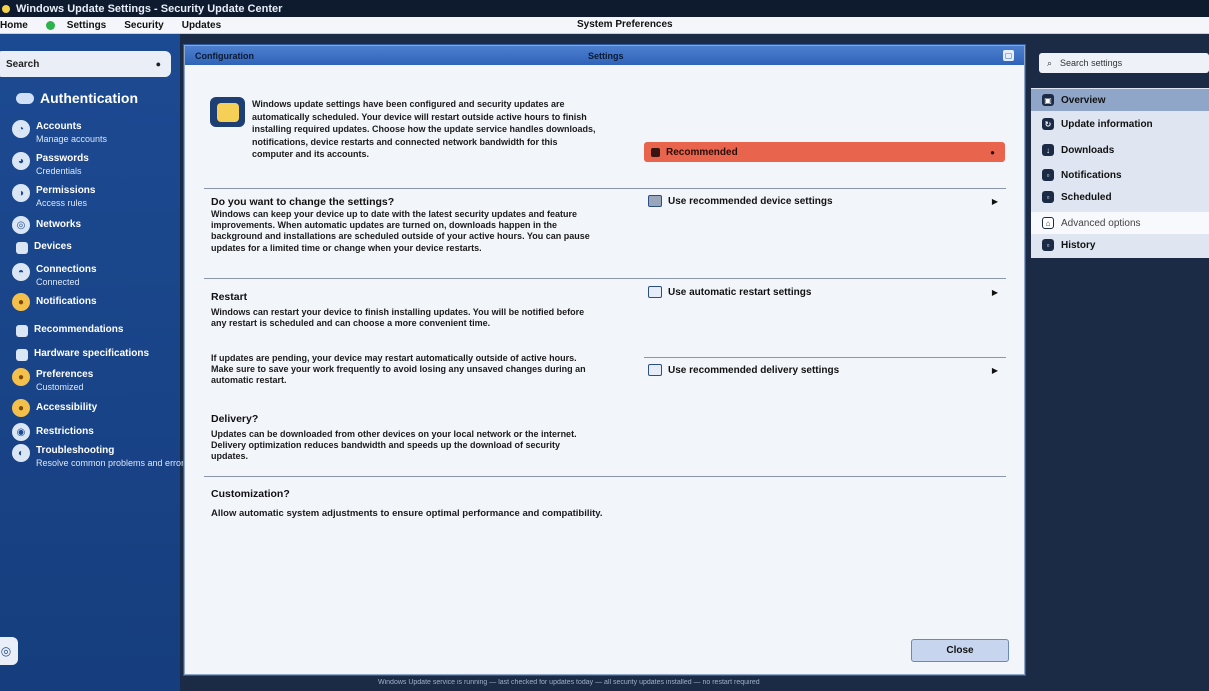 The image size is (1209, 691). Describe the element at coordinates (59, 224) in the screenshot. I see `sidebar-item-label: Networks` at that location.